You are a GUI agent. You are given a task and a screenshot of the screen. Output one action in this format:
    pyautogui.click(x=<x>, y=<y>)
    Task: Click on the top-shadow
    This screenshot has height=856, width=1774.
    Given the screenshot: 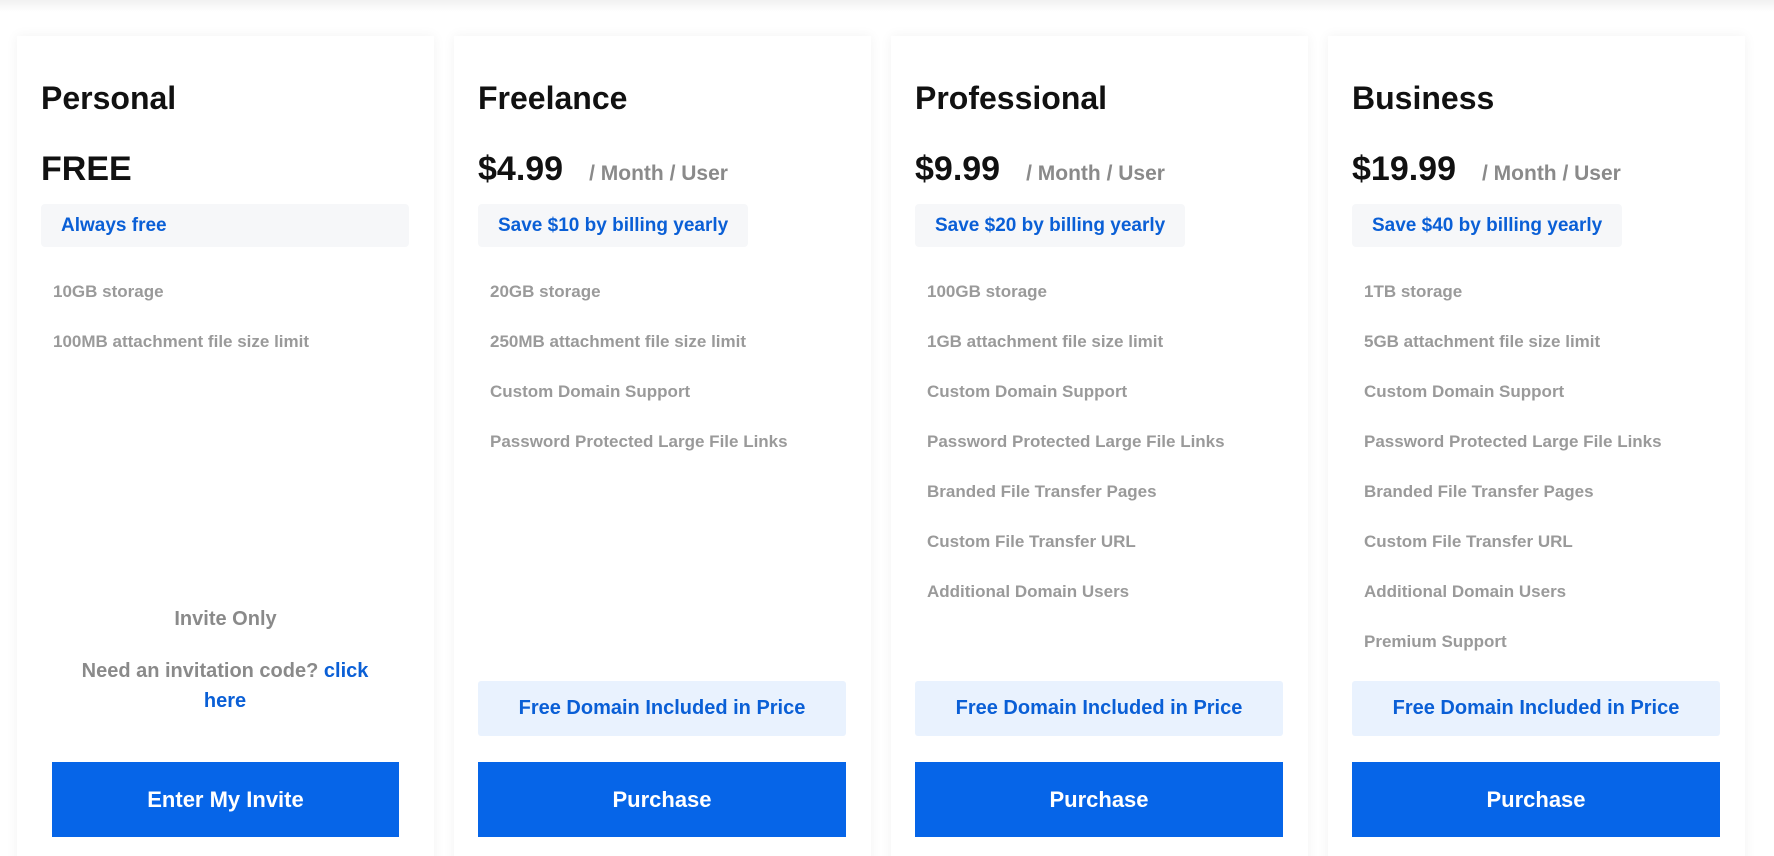 What is the action you would take?
    pyautogui.click(x=887, y=6)
    